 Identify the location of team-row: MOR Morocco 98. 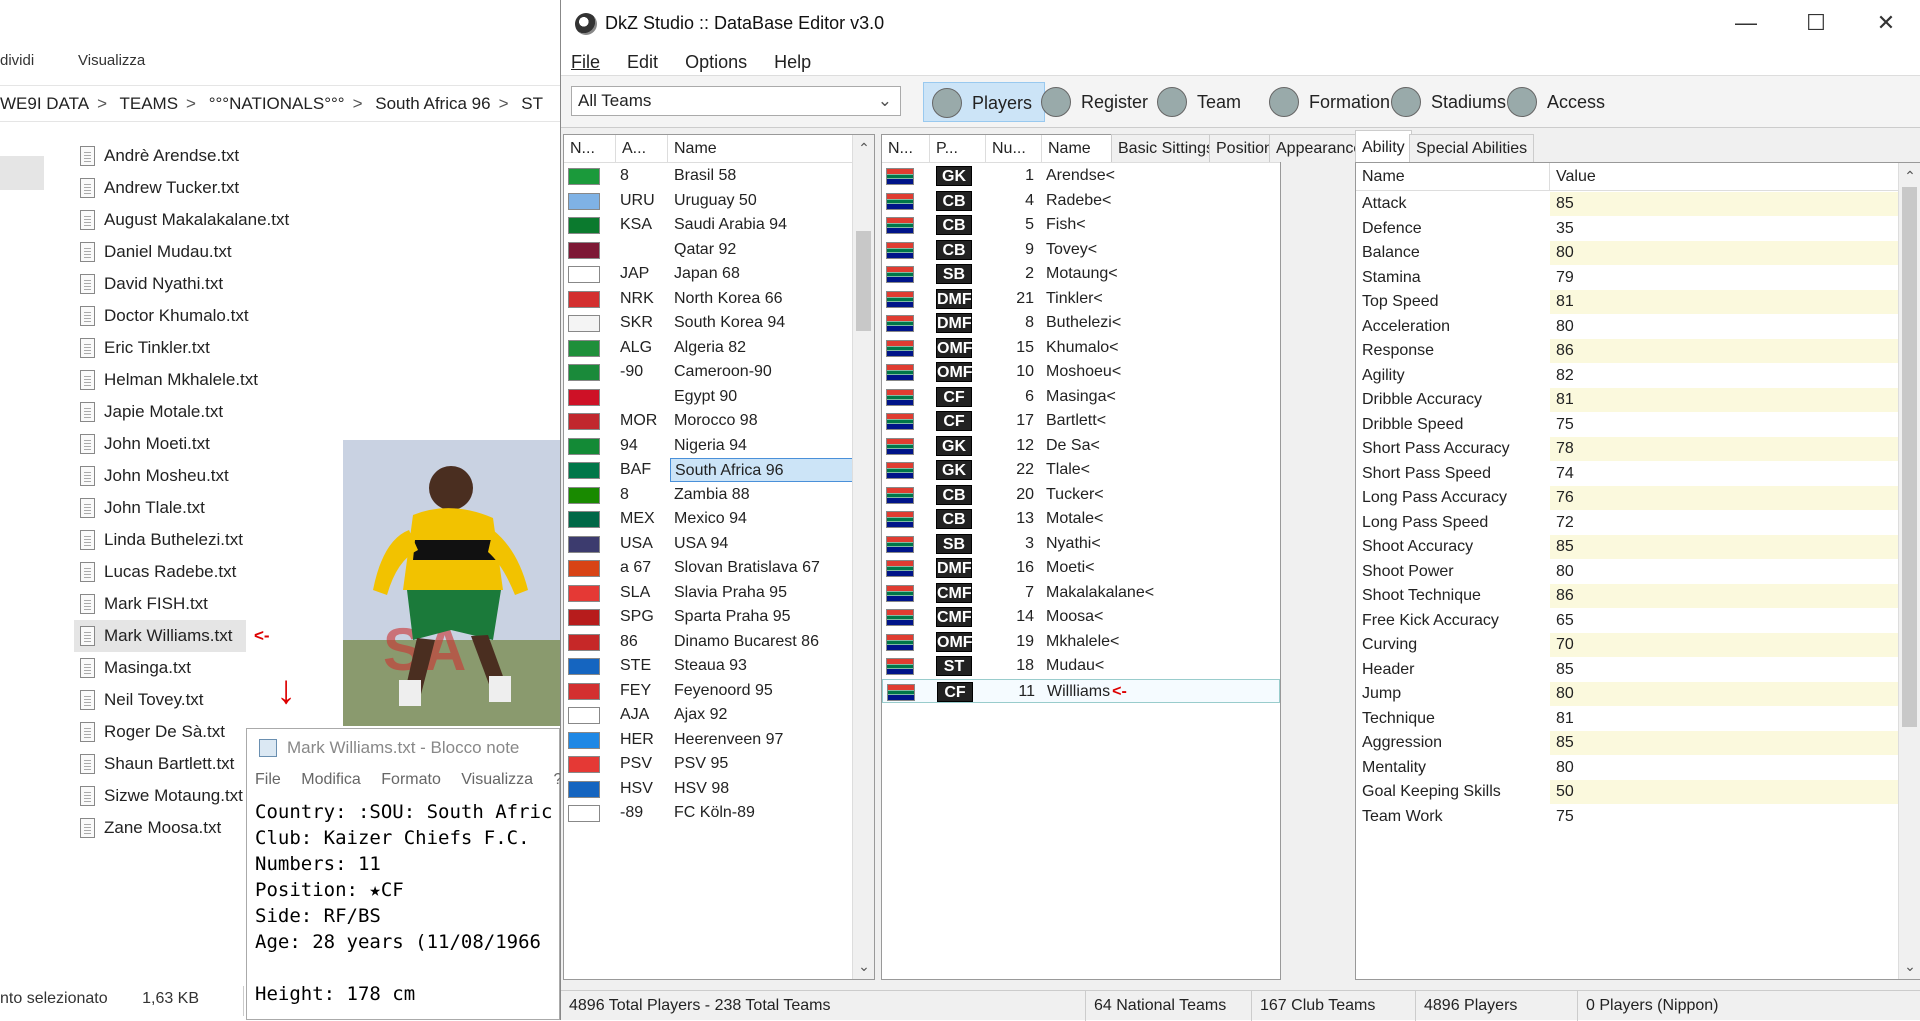
(709, 421).